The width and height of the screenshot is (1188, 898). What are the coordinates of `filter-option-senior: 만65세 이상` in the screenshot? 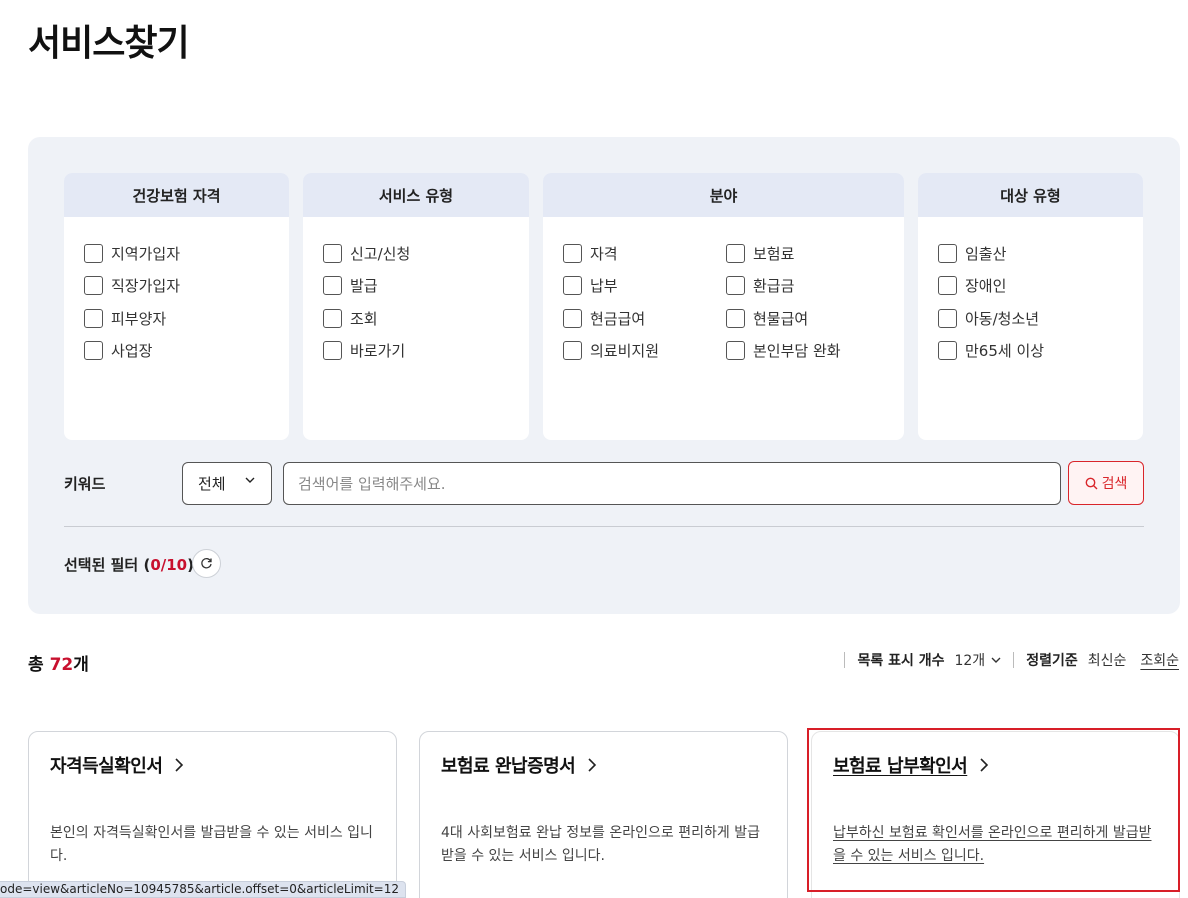 It's located at (1040, 351).